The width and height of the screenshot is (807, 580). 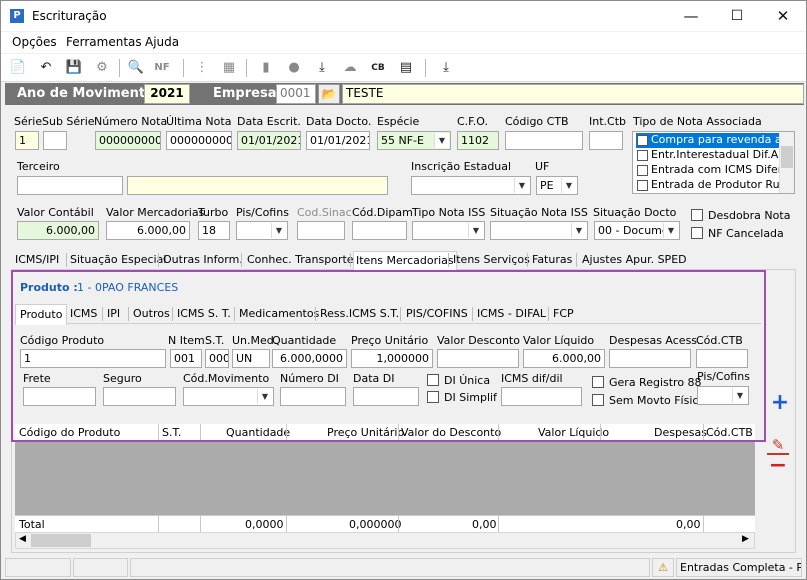 What do you see at coordinates (557, 185) in the screenshot?
I see `uf-select: PE ▼` at bounding box center [557, 185].